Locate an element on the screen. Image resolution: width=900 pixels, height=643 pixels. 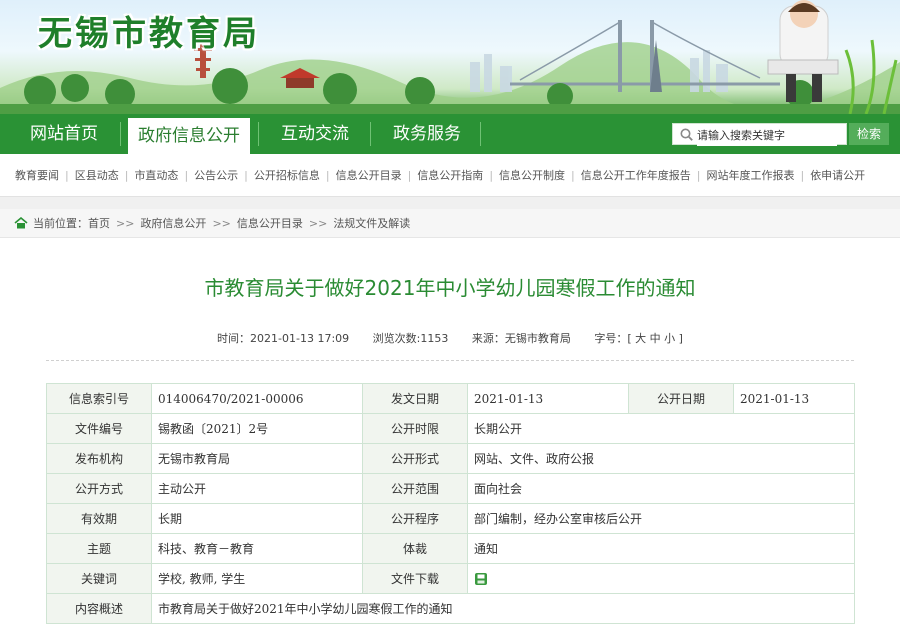
search-icon is located at coordinates (686, 134).